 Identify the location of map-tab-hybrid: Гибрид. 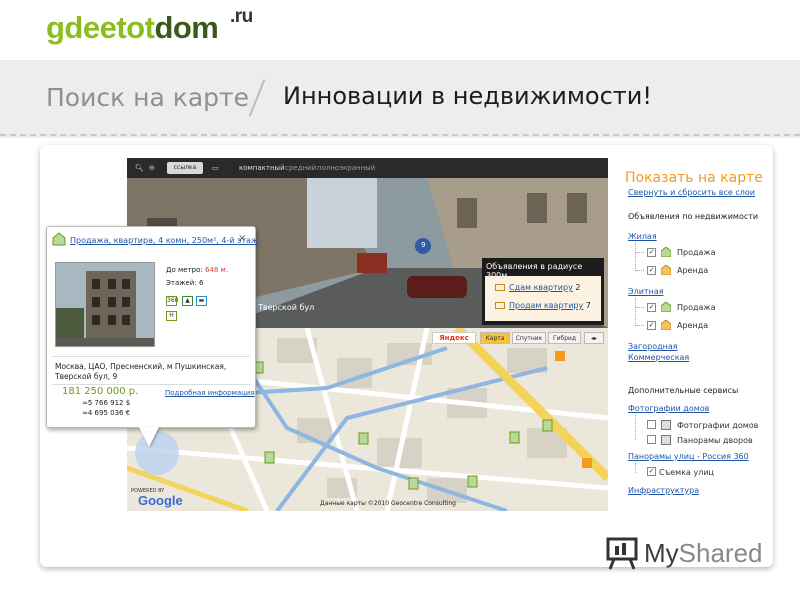
(564, 338).